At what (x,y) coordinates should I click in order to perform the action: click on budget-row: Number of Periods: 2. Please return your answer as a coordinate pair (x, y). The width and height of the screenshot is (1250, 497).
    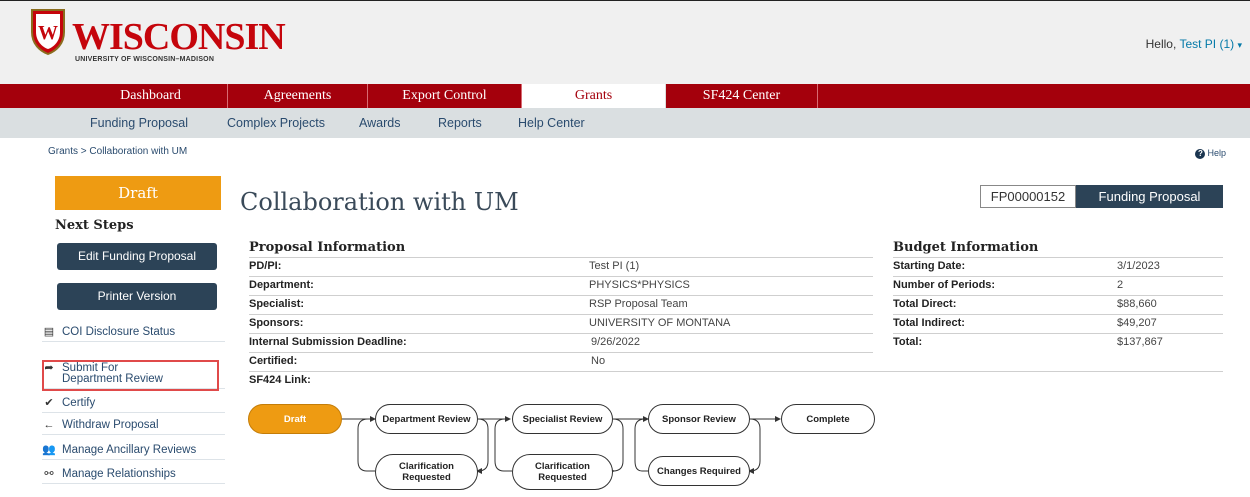
    Looking at the image, I should click on (1058, 285).